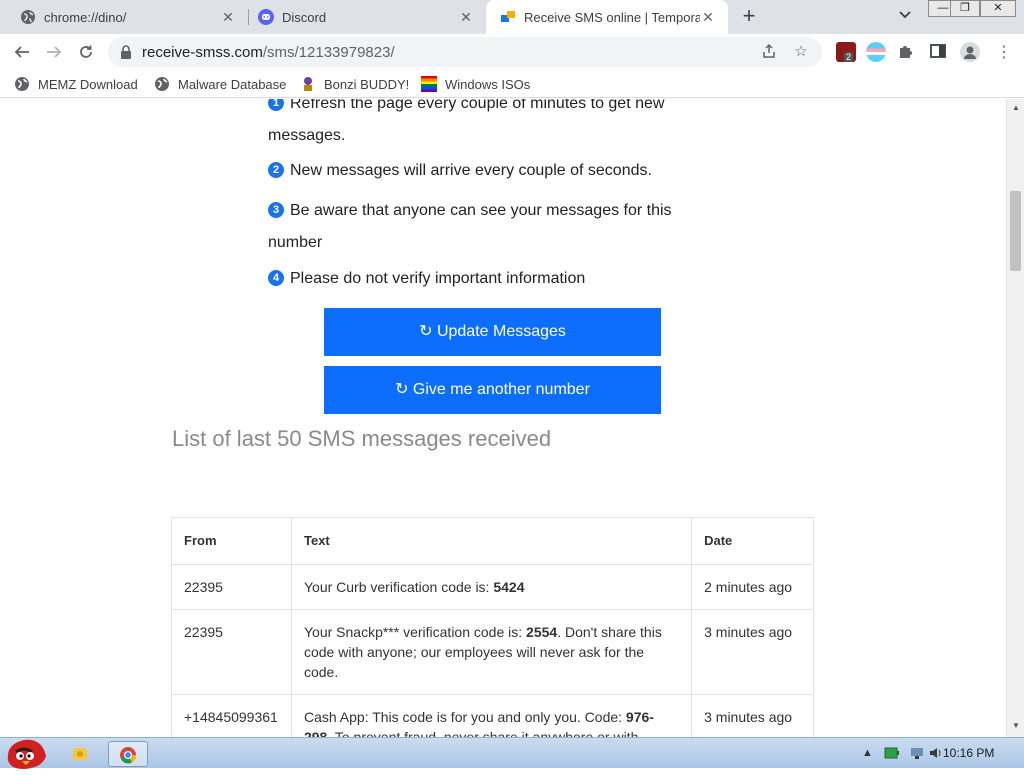  I want to click on number-badge: 1, so click(276, 105).